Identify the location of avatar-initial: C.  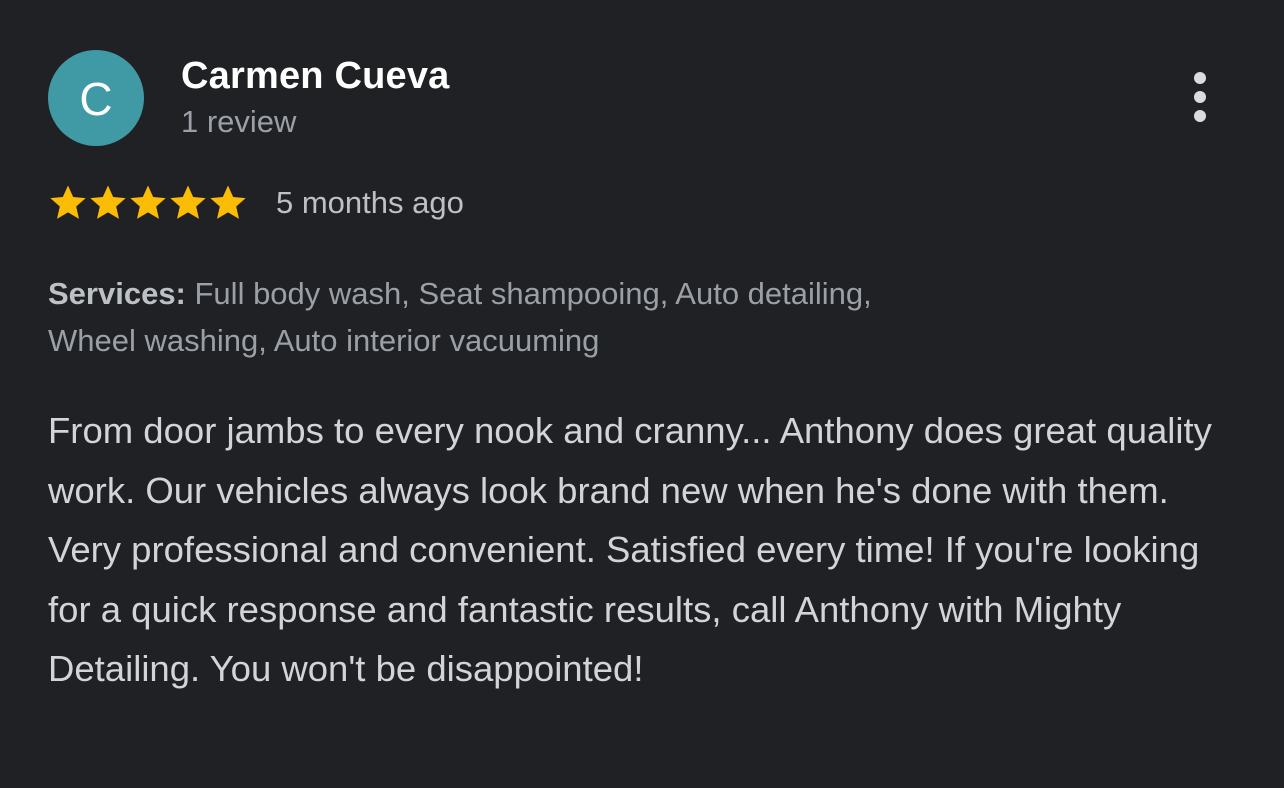
(96, 99).